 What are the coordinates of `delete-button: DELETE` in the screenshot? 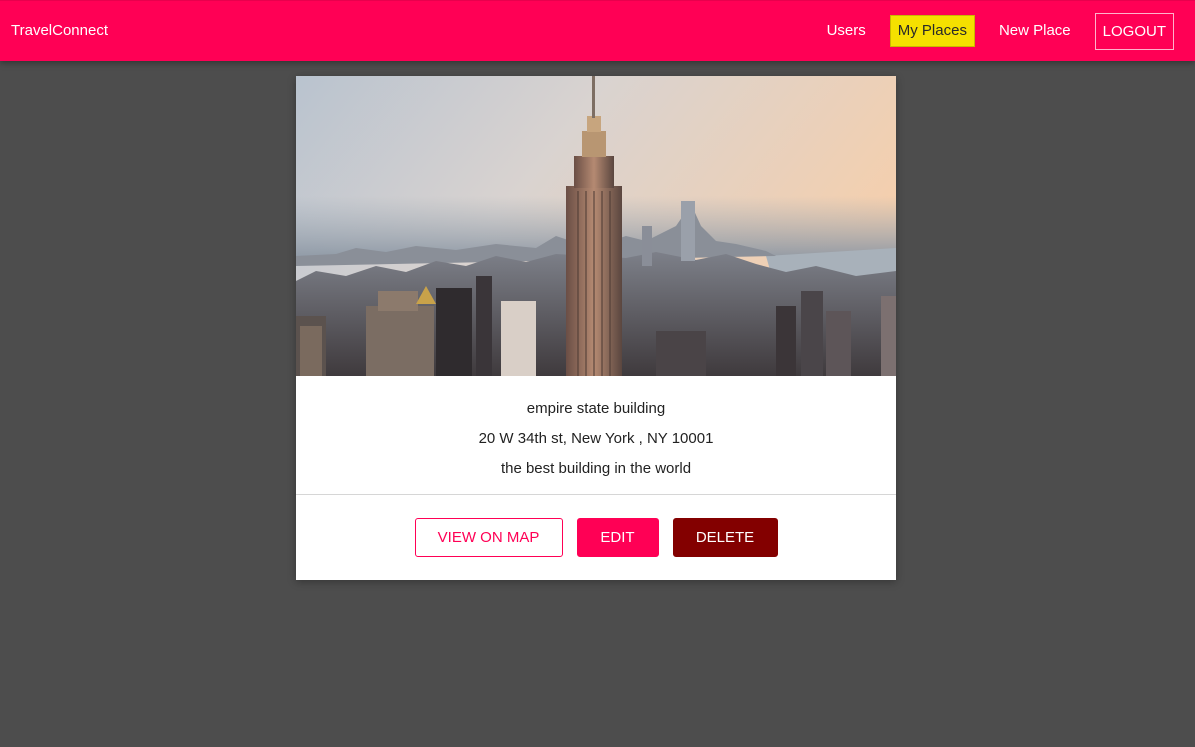 It's located at (725, 537).